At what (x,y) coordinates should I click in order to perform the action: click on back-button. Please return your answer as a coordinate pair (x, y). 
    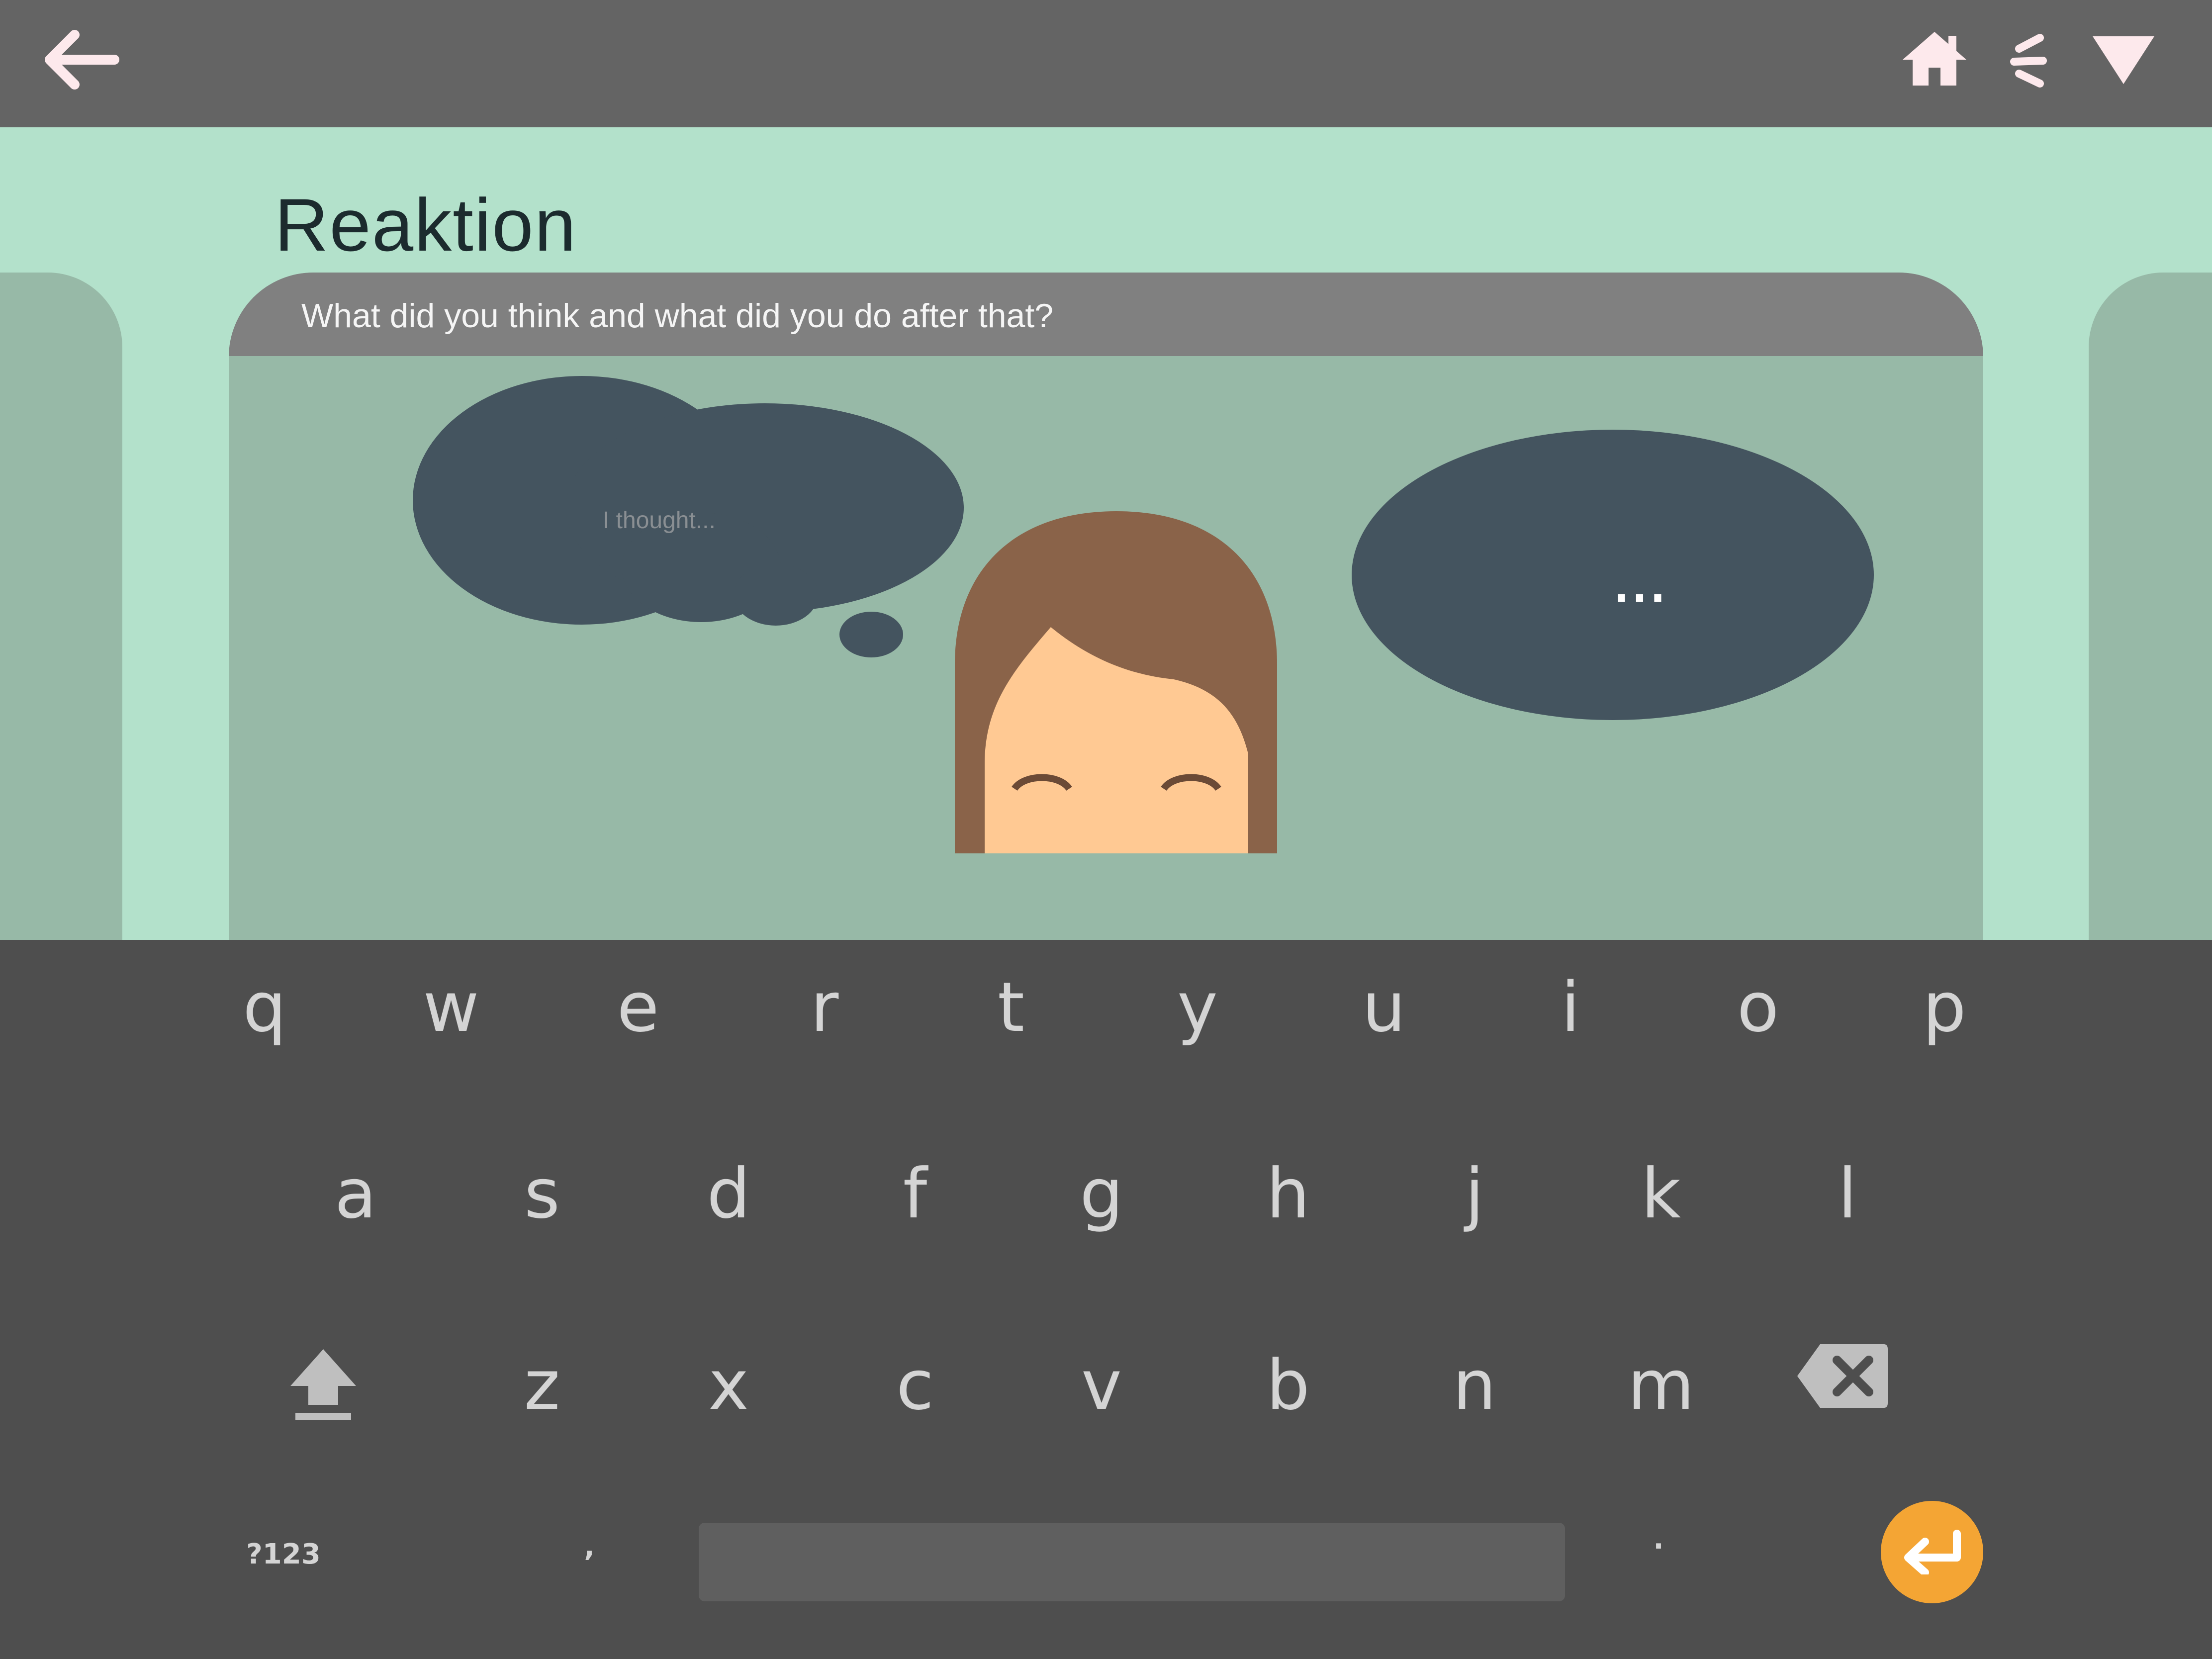
    Looking at the image, I should click on (82, 59).